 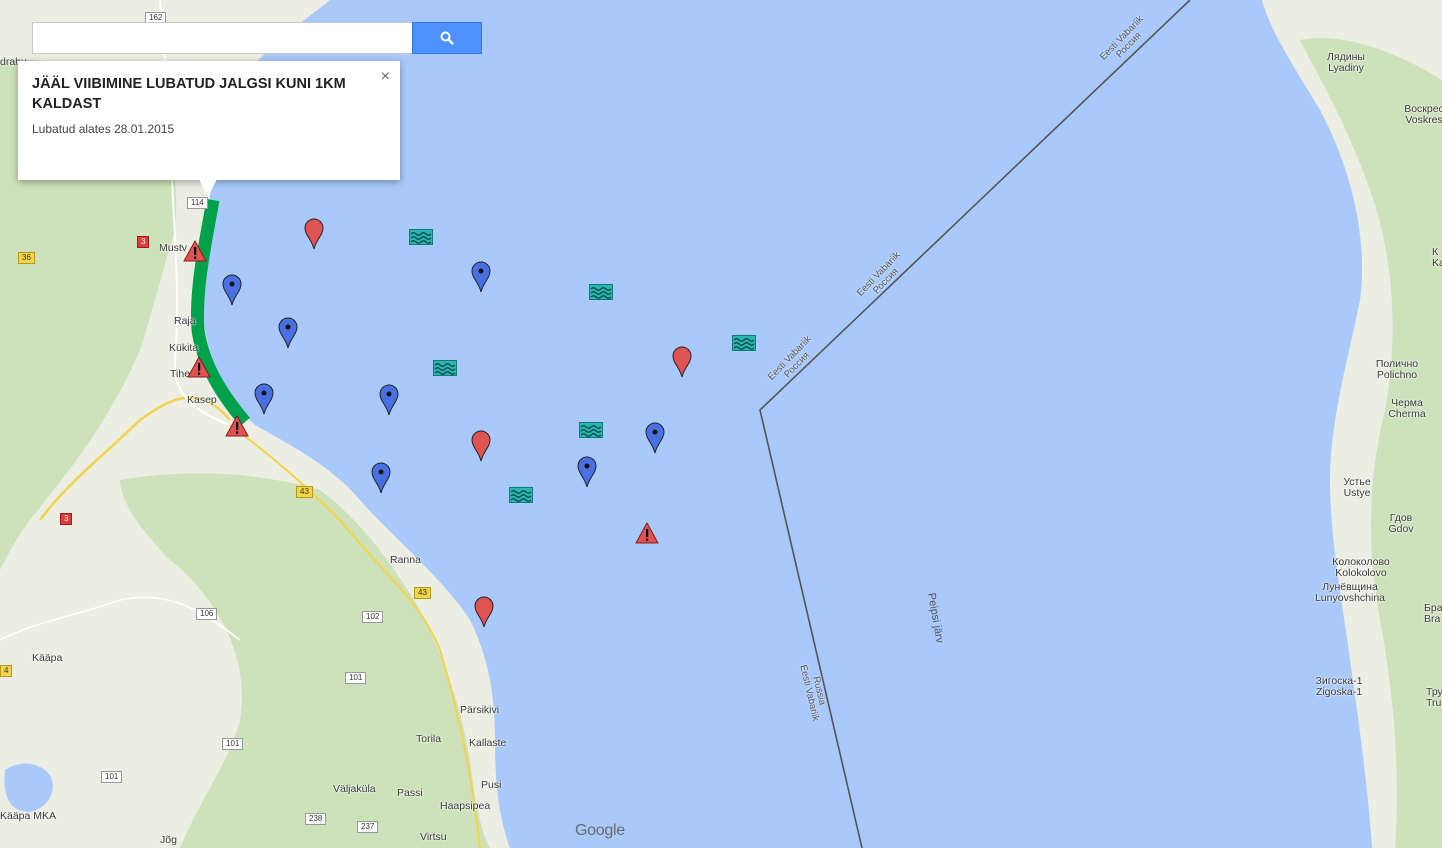 What do you see at coordinates (185, 321) in the screenshot?
I see `place-label: Raja` at bounding box center [185, 321].